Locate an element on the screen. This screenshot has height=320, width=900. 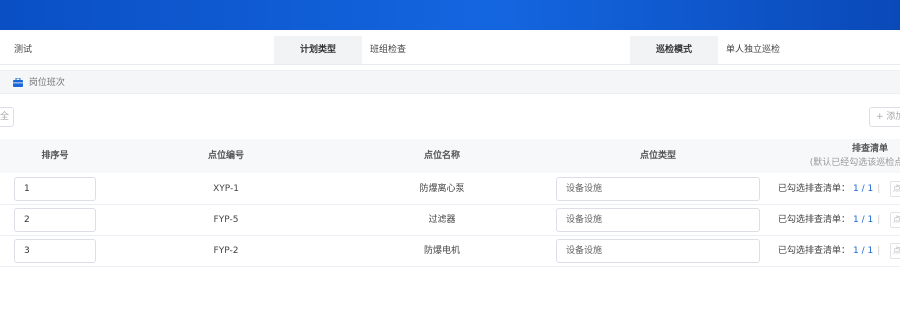
divider is located at coordinates (450, 64).